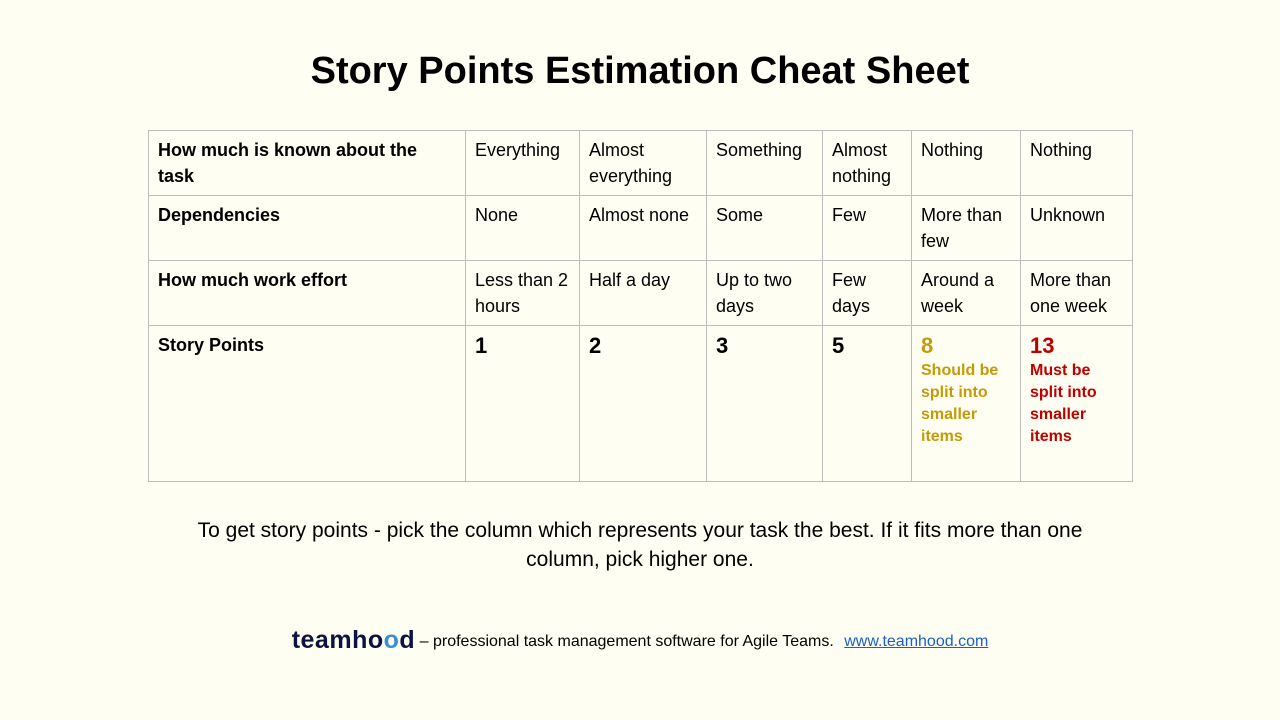 This screenshot has width=1280, height=720. I want to click on row-label: How much work effort, so click(307, 293).